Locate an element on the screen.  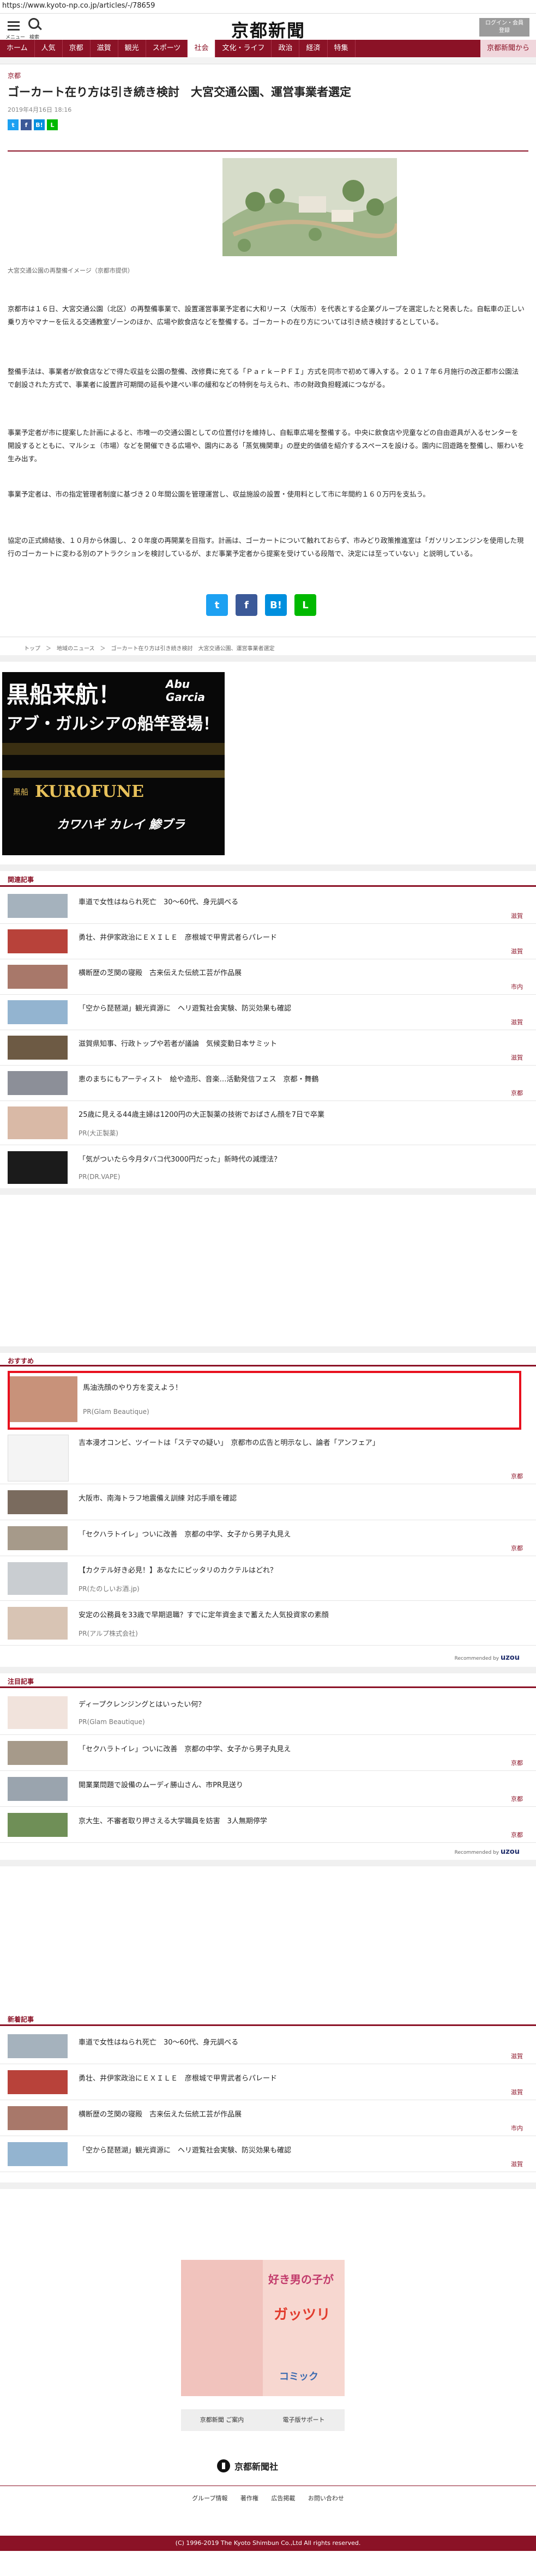
footer-link-advertising: 広告掲載 is located at coordinates (283, 2498).